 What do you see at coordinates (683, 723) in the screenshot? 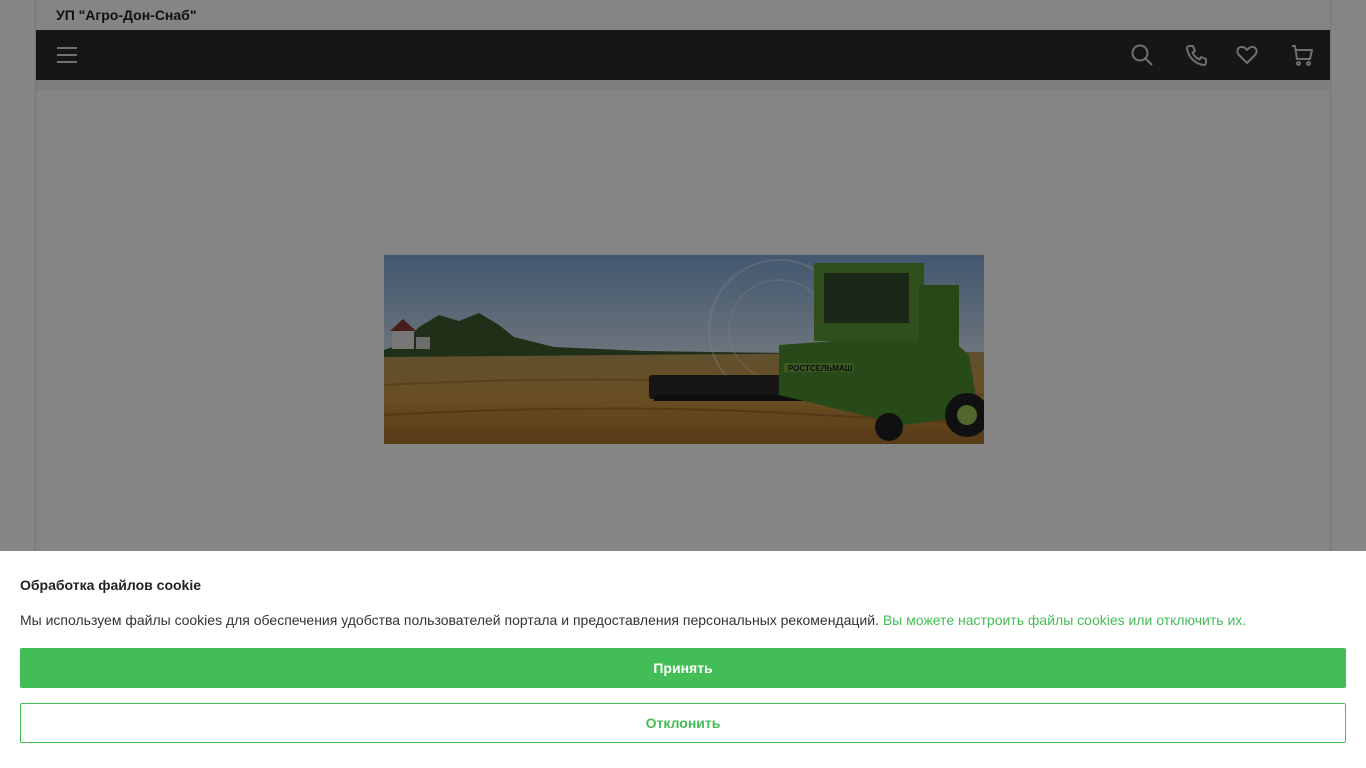
I see `decline-cookies-button: Отклонить` at bounding box center [683, 723].